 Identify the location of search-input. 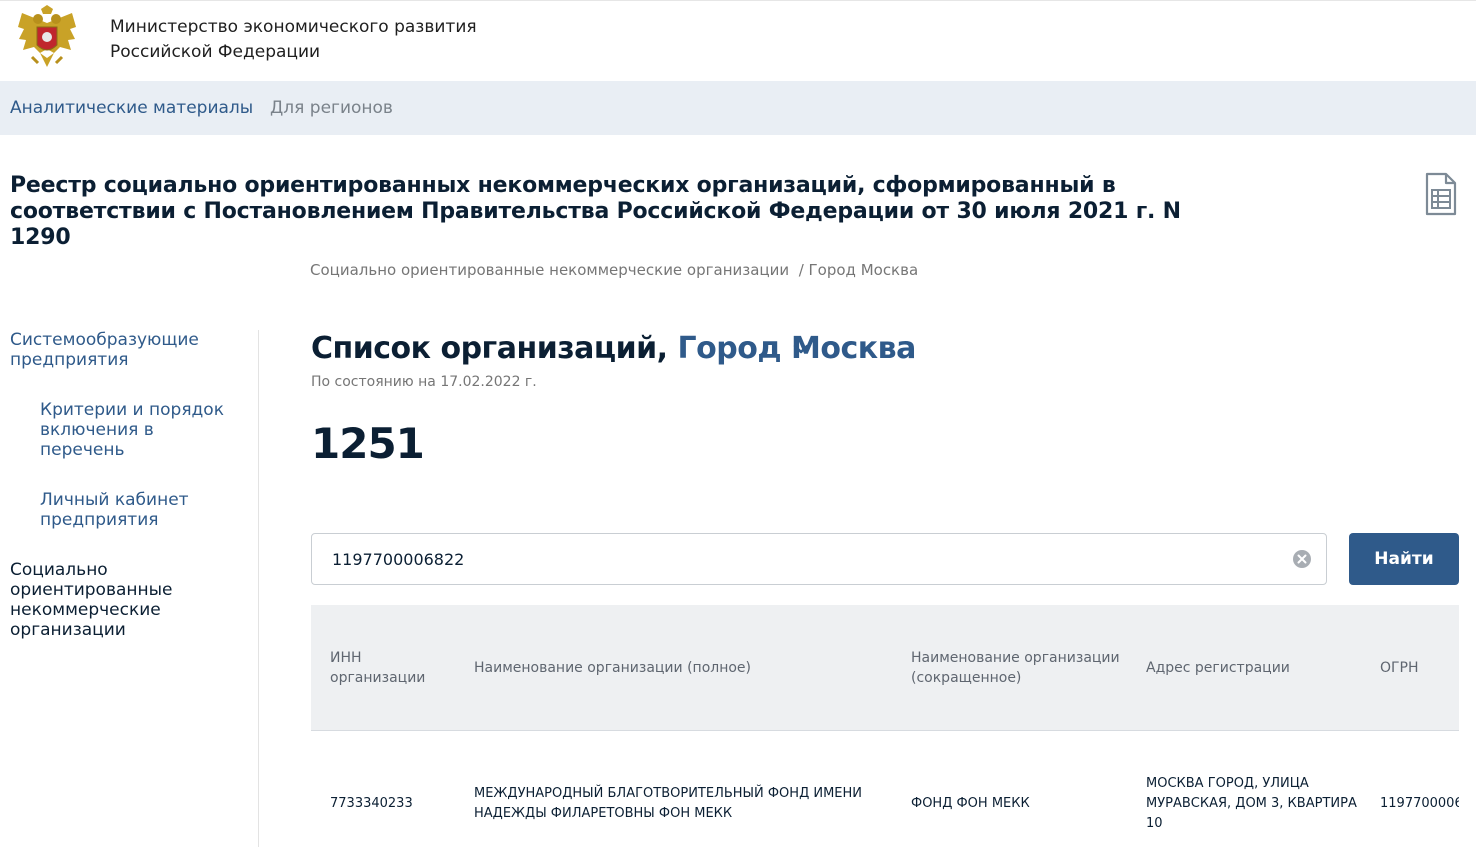
(807, 559).